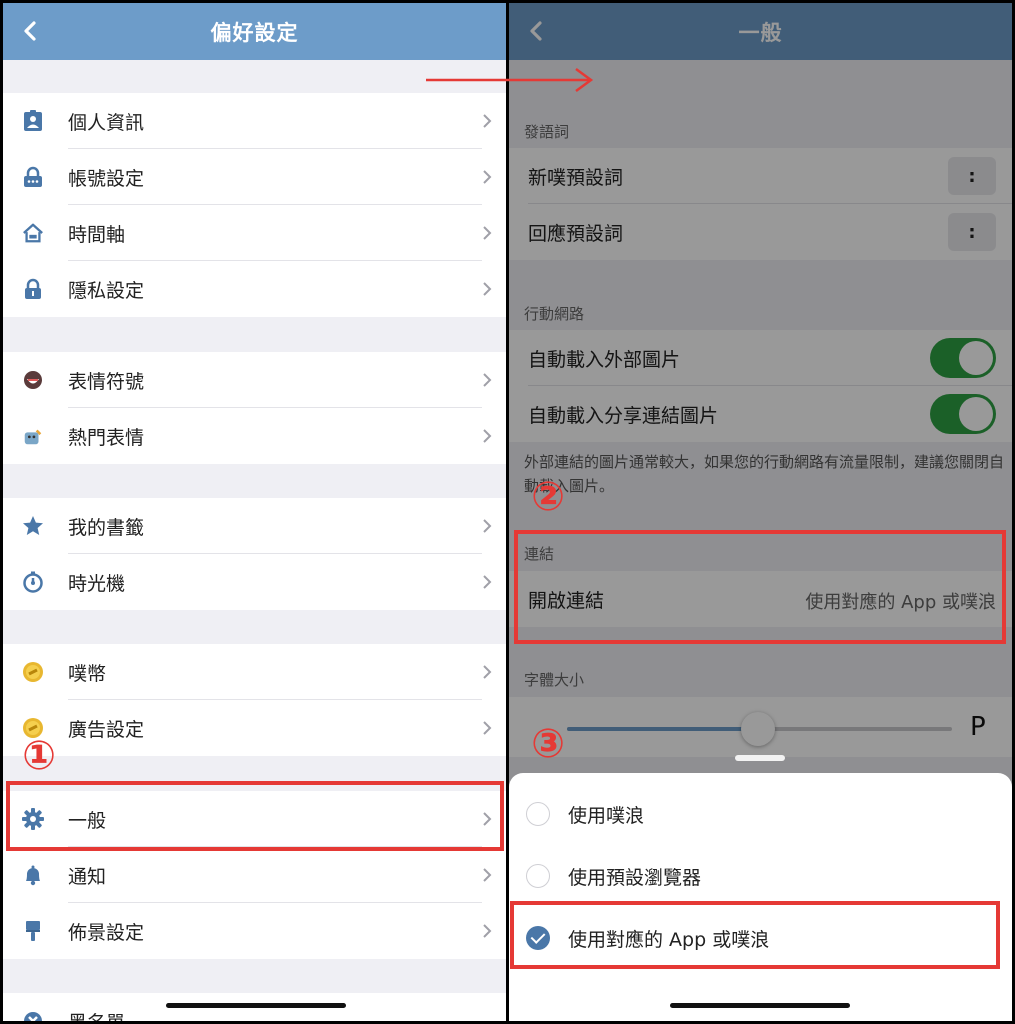 This screenshot has height=1024, width=1015. Describe the element at coordinates (106, 527) in the screenshot. I see `menu-label: 我的書籤` at that location.